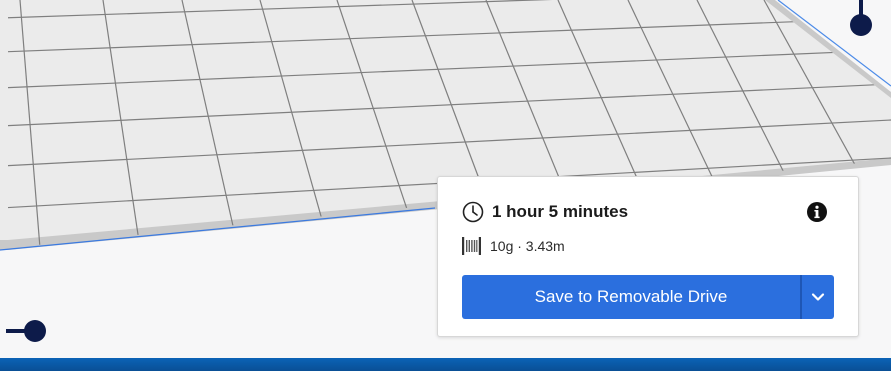 The image size is (891, 371). I want to click on info-icon, so click(817, 212).